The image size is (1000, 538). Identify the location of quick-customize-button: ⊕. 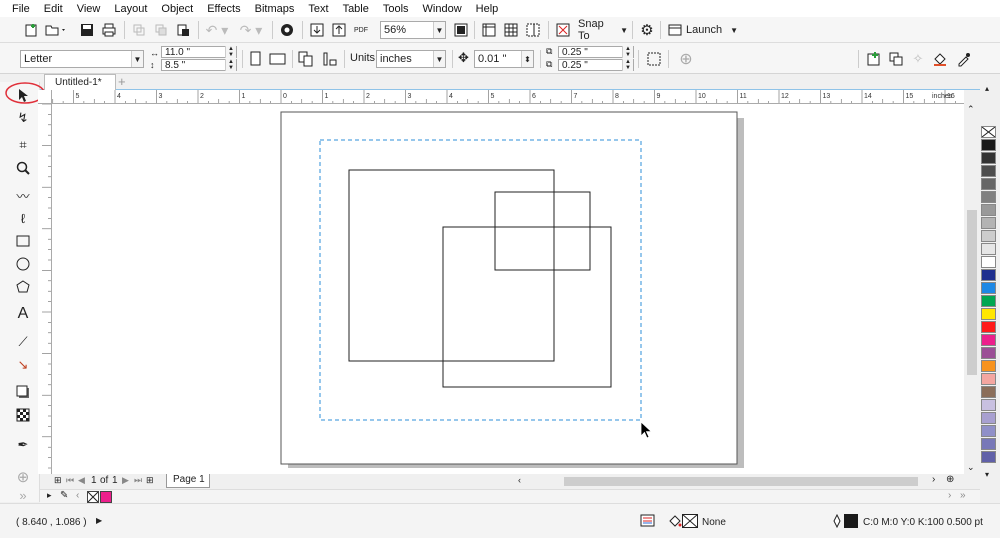
(23, 477).